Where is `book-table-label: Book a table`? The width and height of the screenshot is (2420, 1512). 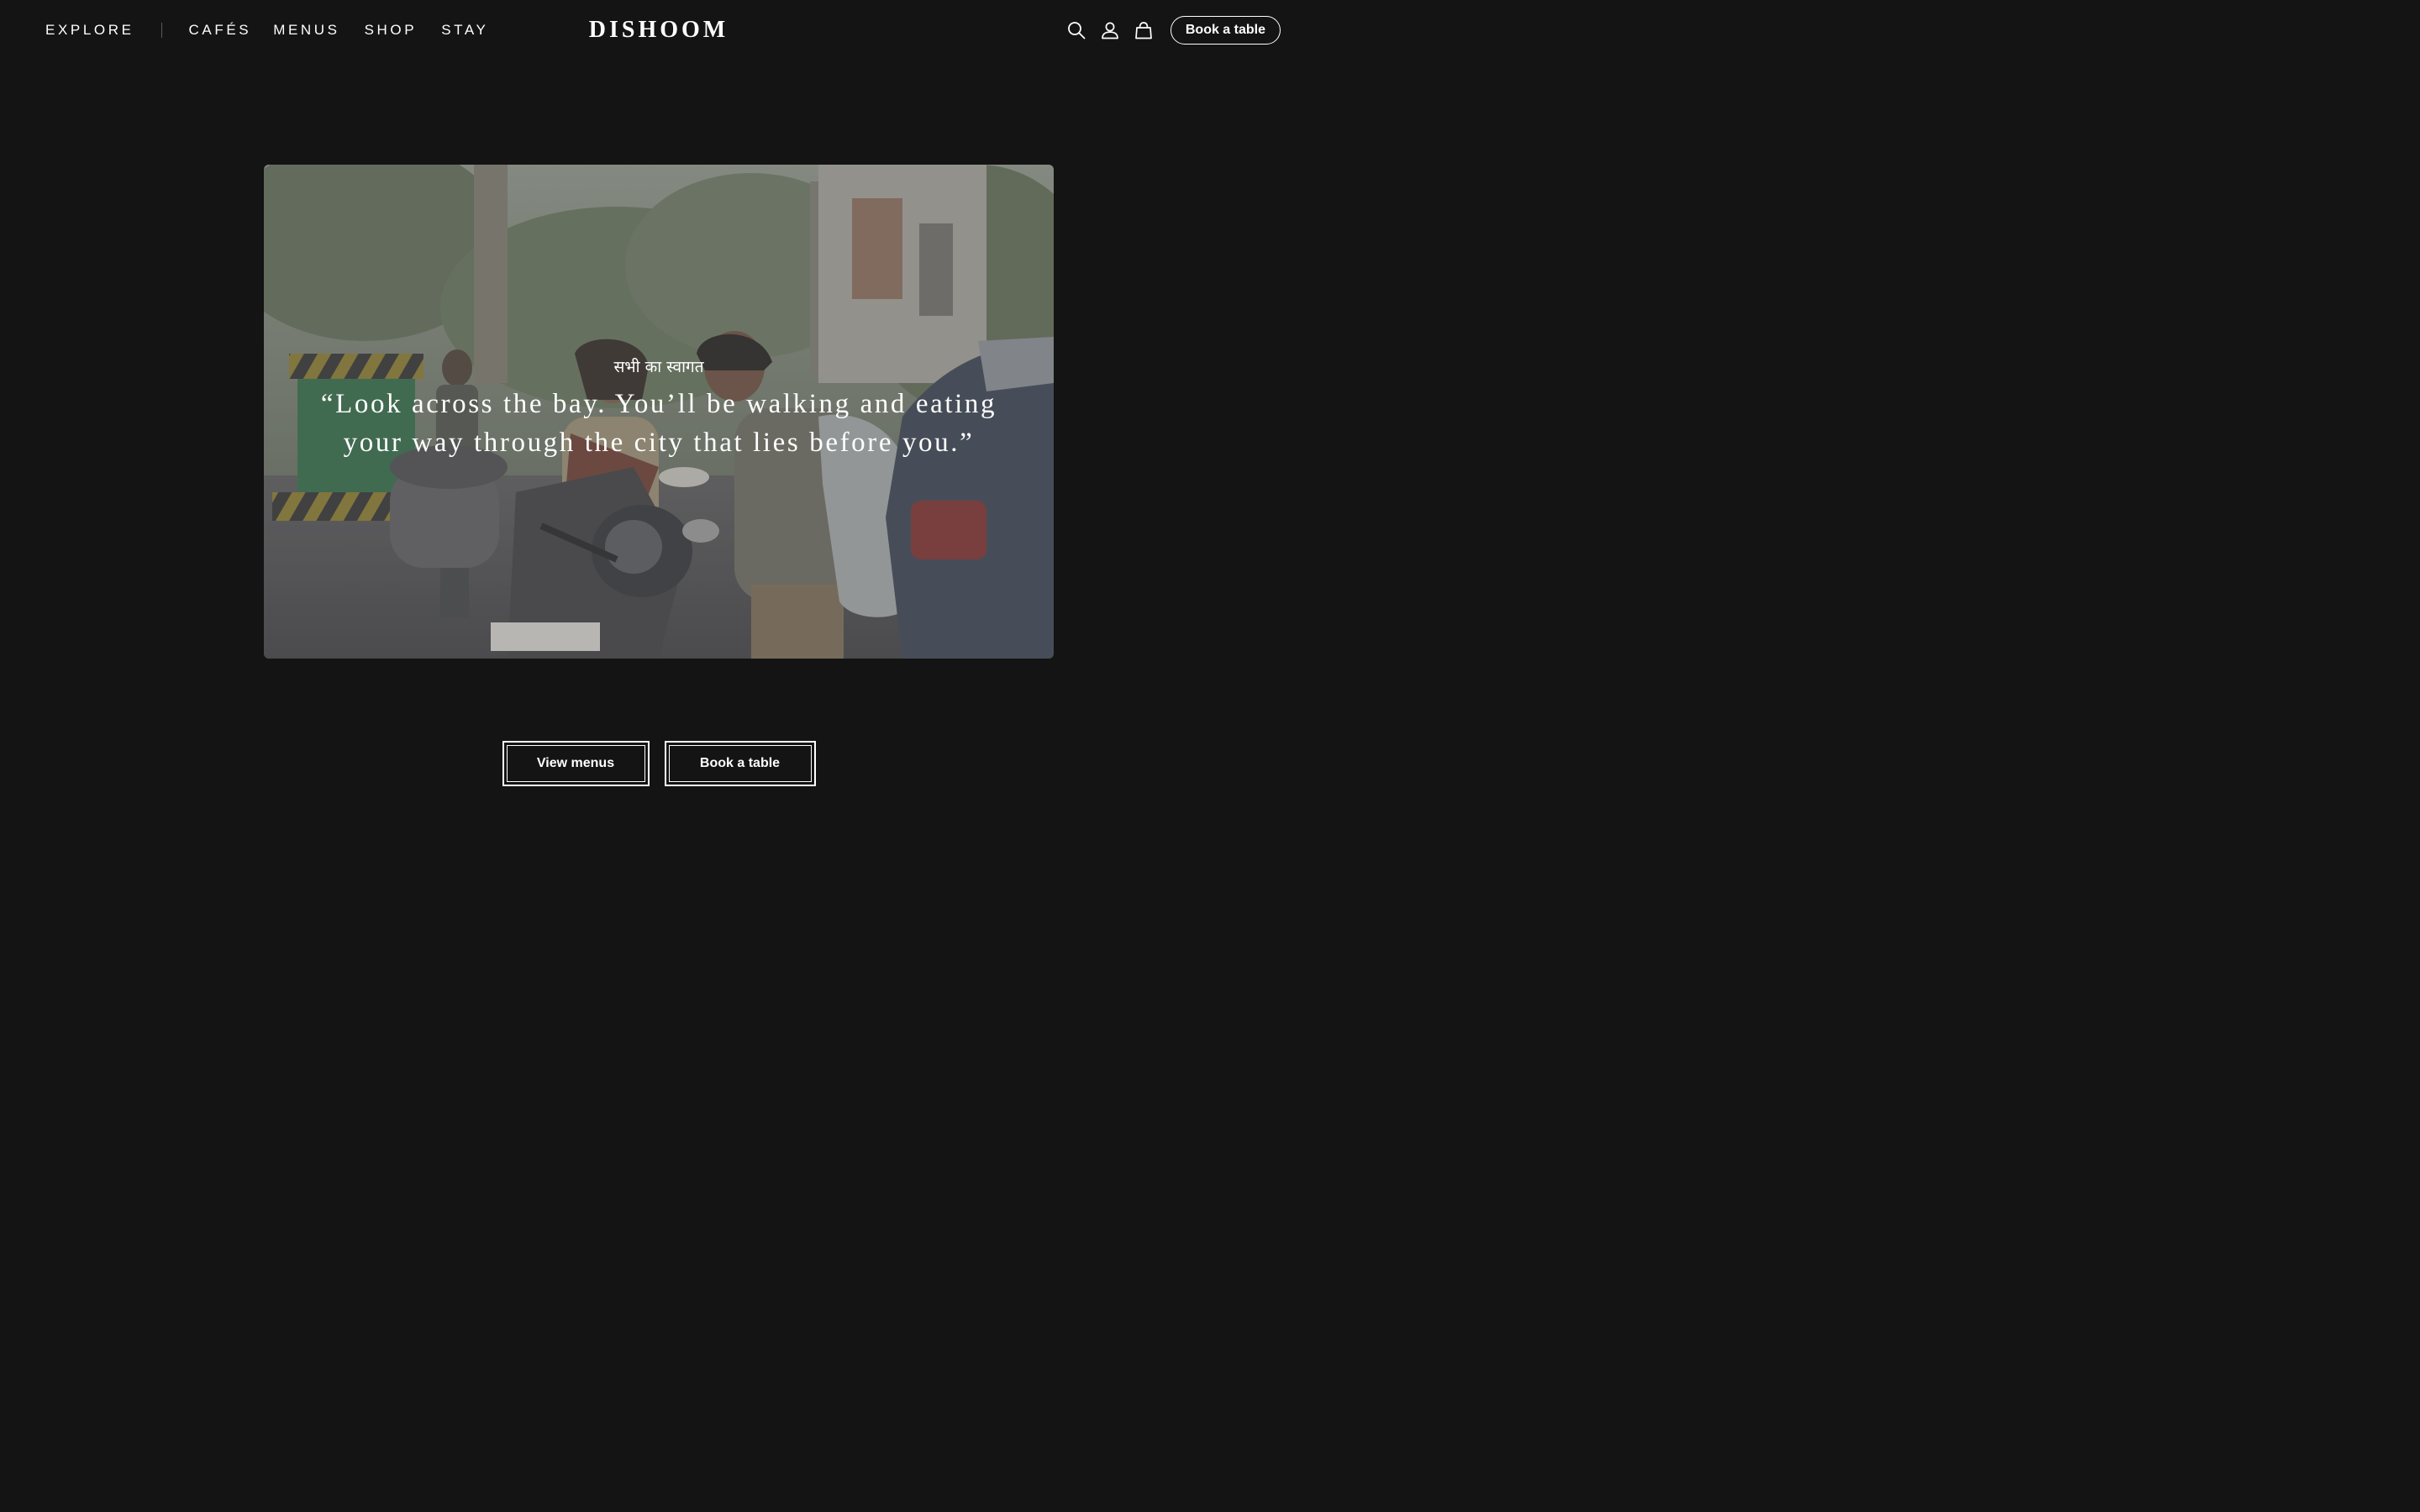 book-table-label: Book a table is located at coordinates (740, 763).